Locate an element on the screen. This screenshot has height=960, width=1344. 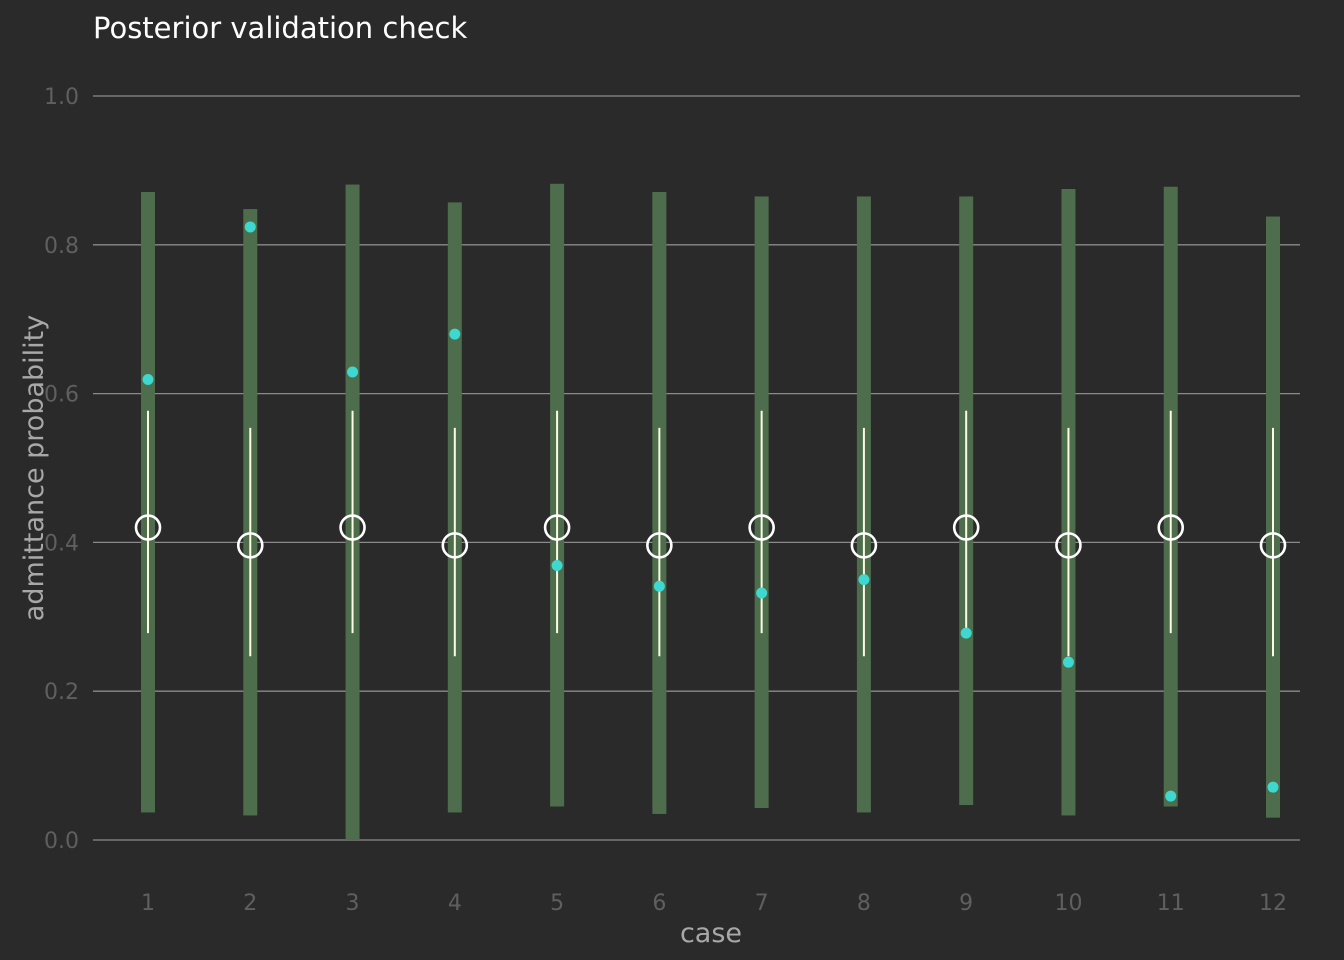
y-tick-label: 0.2 is located at coordinates (61, 692).